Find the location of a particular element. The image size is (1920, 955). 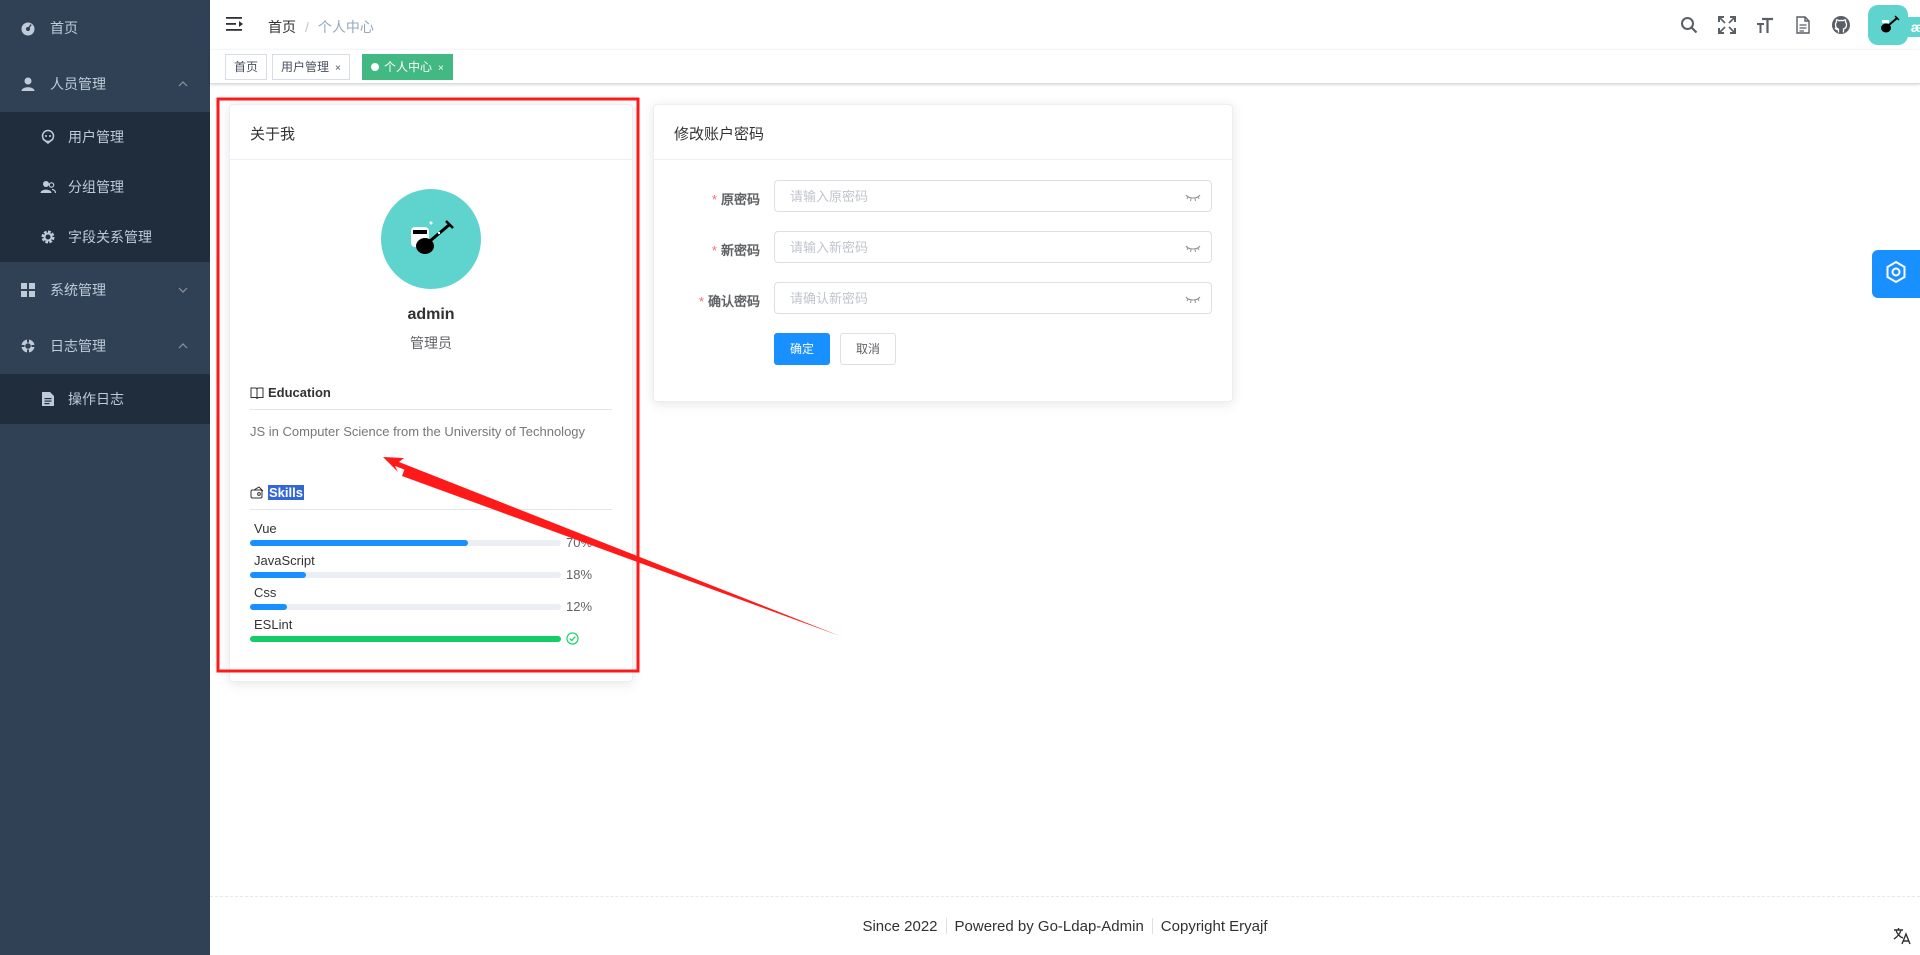

confirm-password-field is located at coordinates (993, 298).